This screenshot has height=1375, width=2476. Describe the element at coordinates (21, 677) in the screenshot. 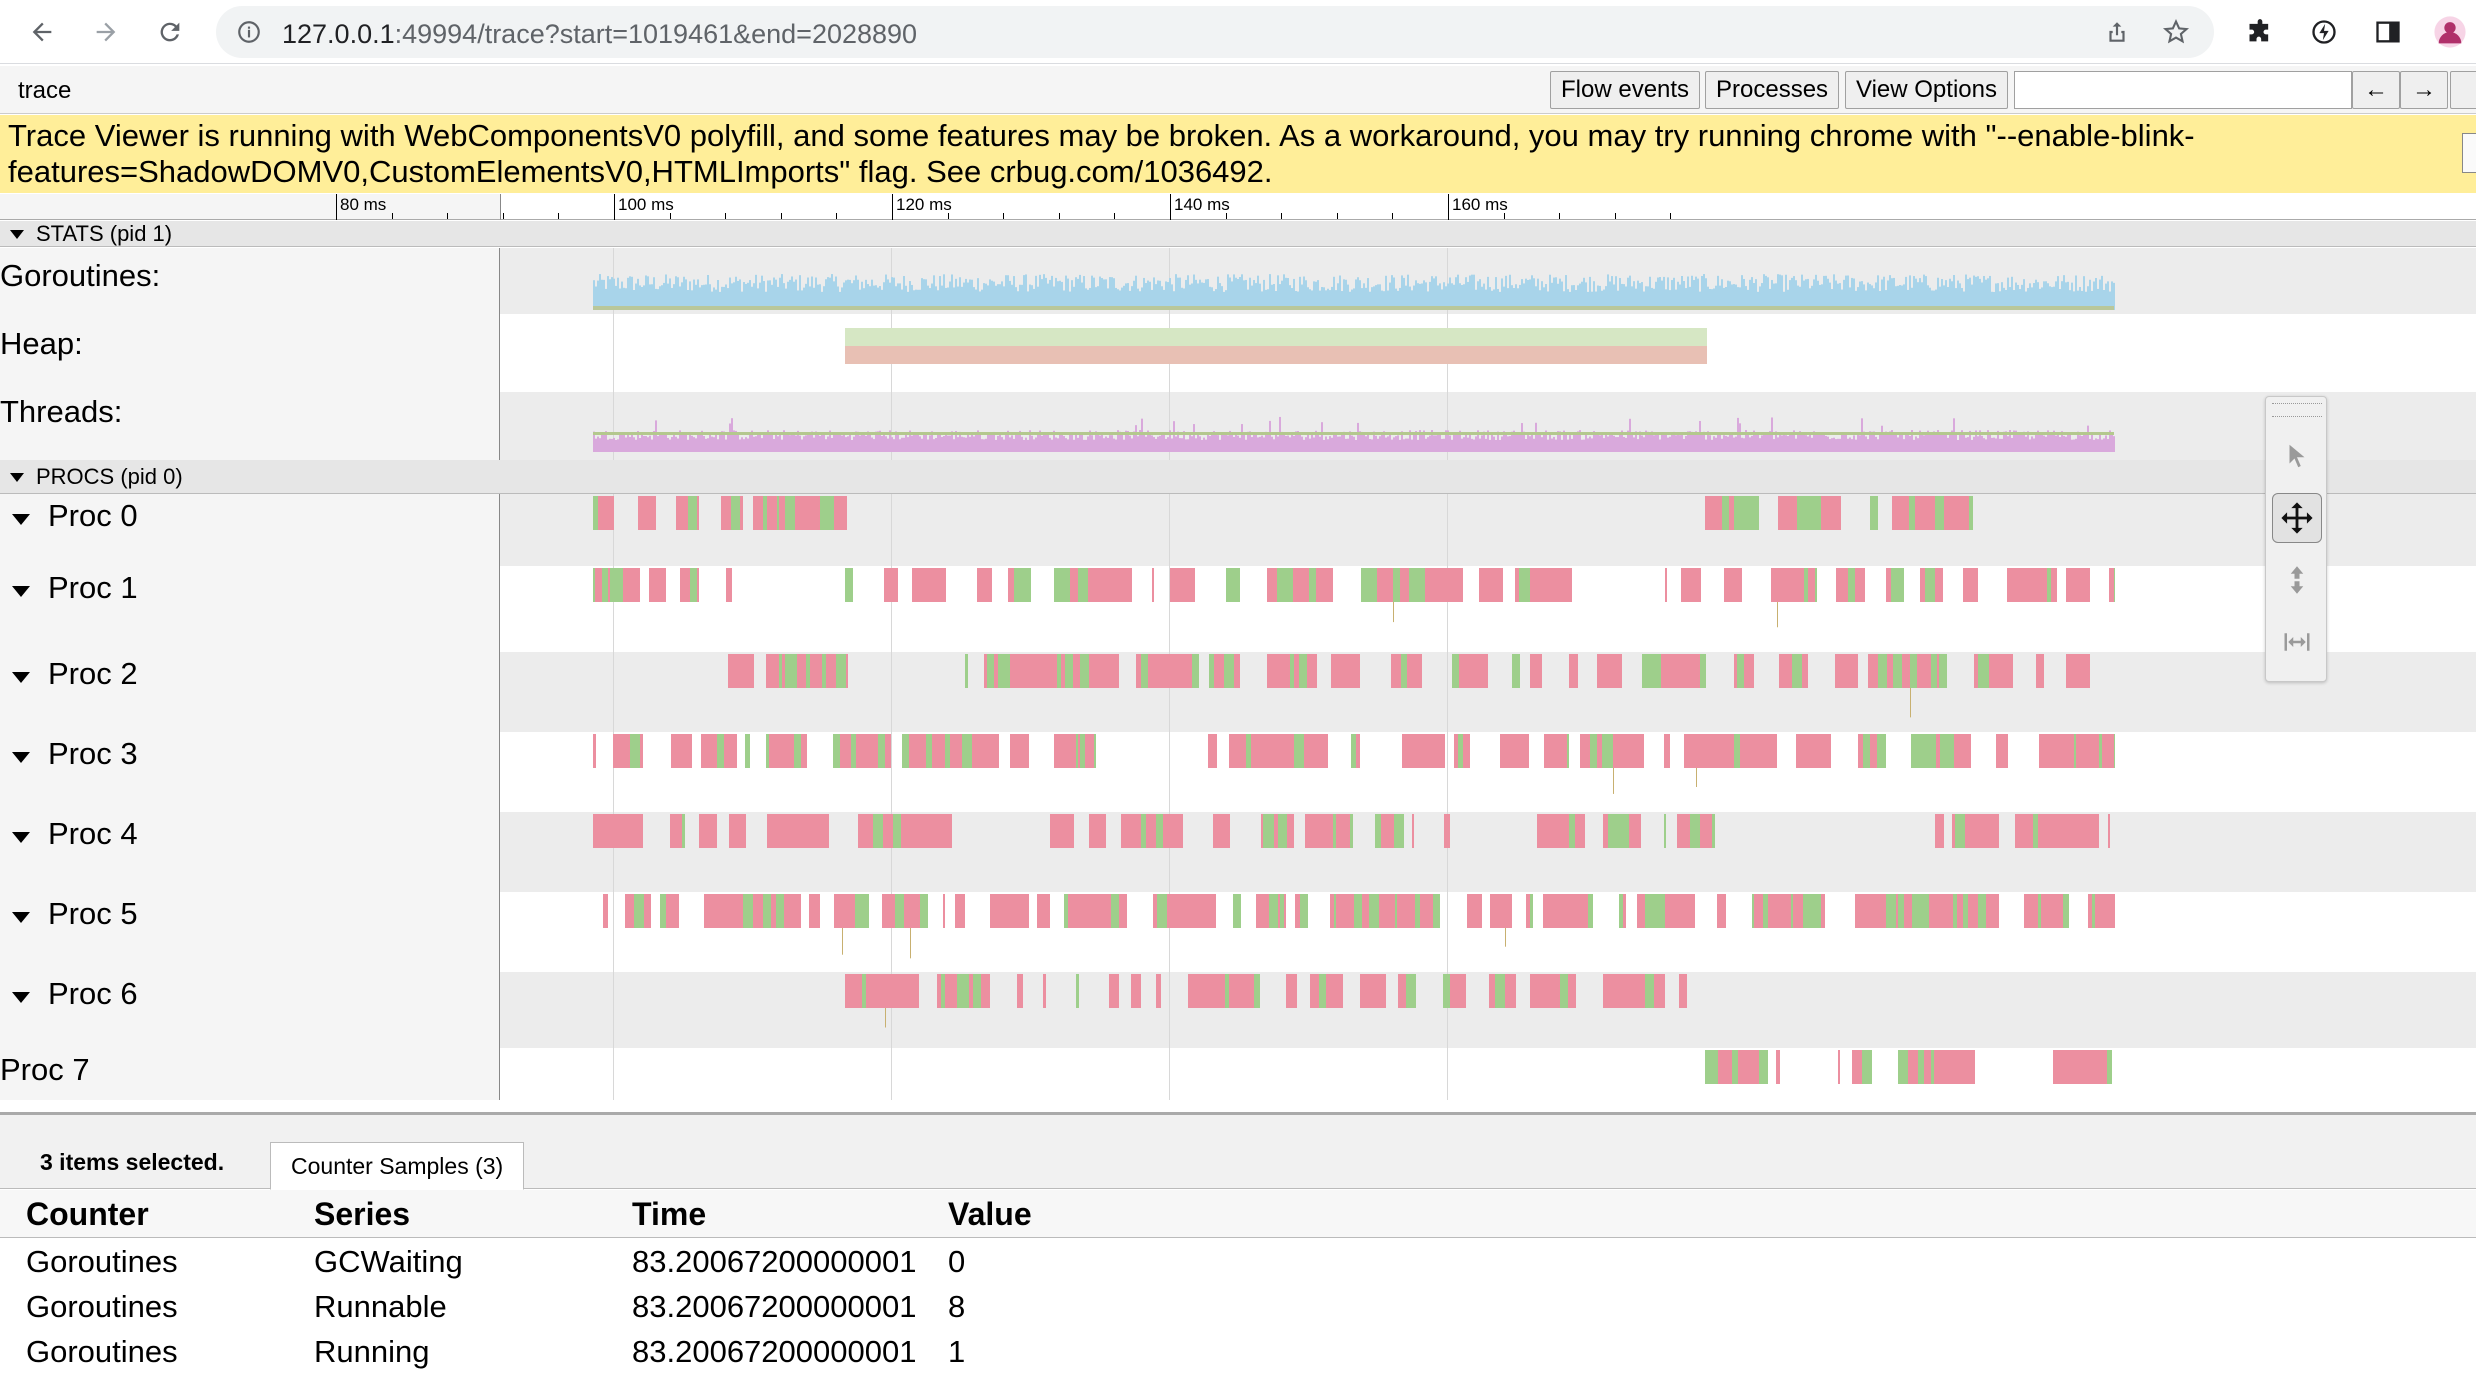

I see `expand-triangle-icon` at that location.